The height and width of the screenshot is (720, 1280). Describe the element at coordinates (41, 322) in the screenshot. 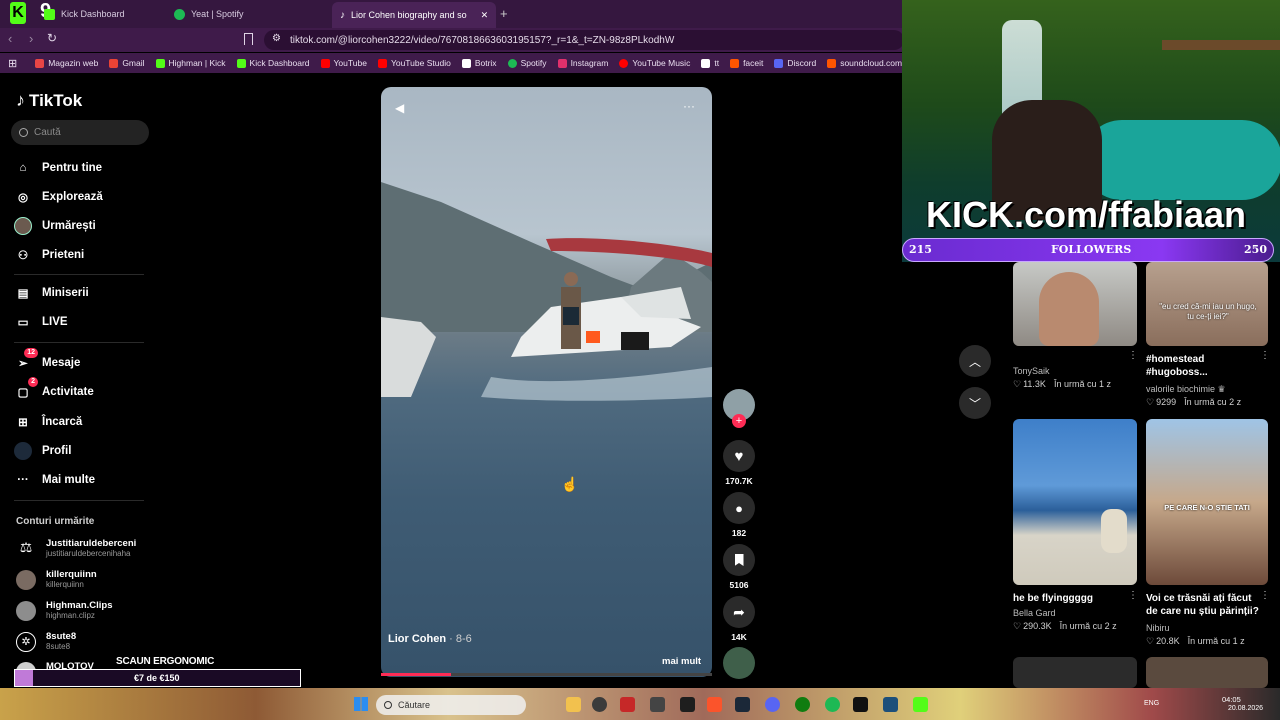

I see `nav-live: ▭ LIVE` at that location.